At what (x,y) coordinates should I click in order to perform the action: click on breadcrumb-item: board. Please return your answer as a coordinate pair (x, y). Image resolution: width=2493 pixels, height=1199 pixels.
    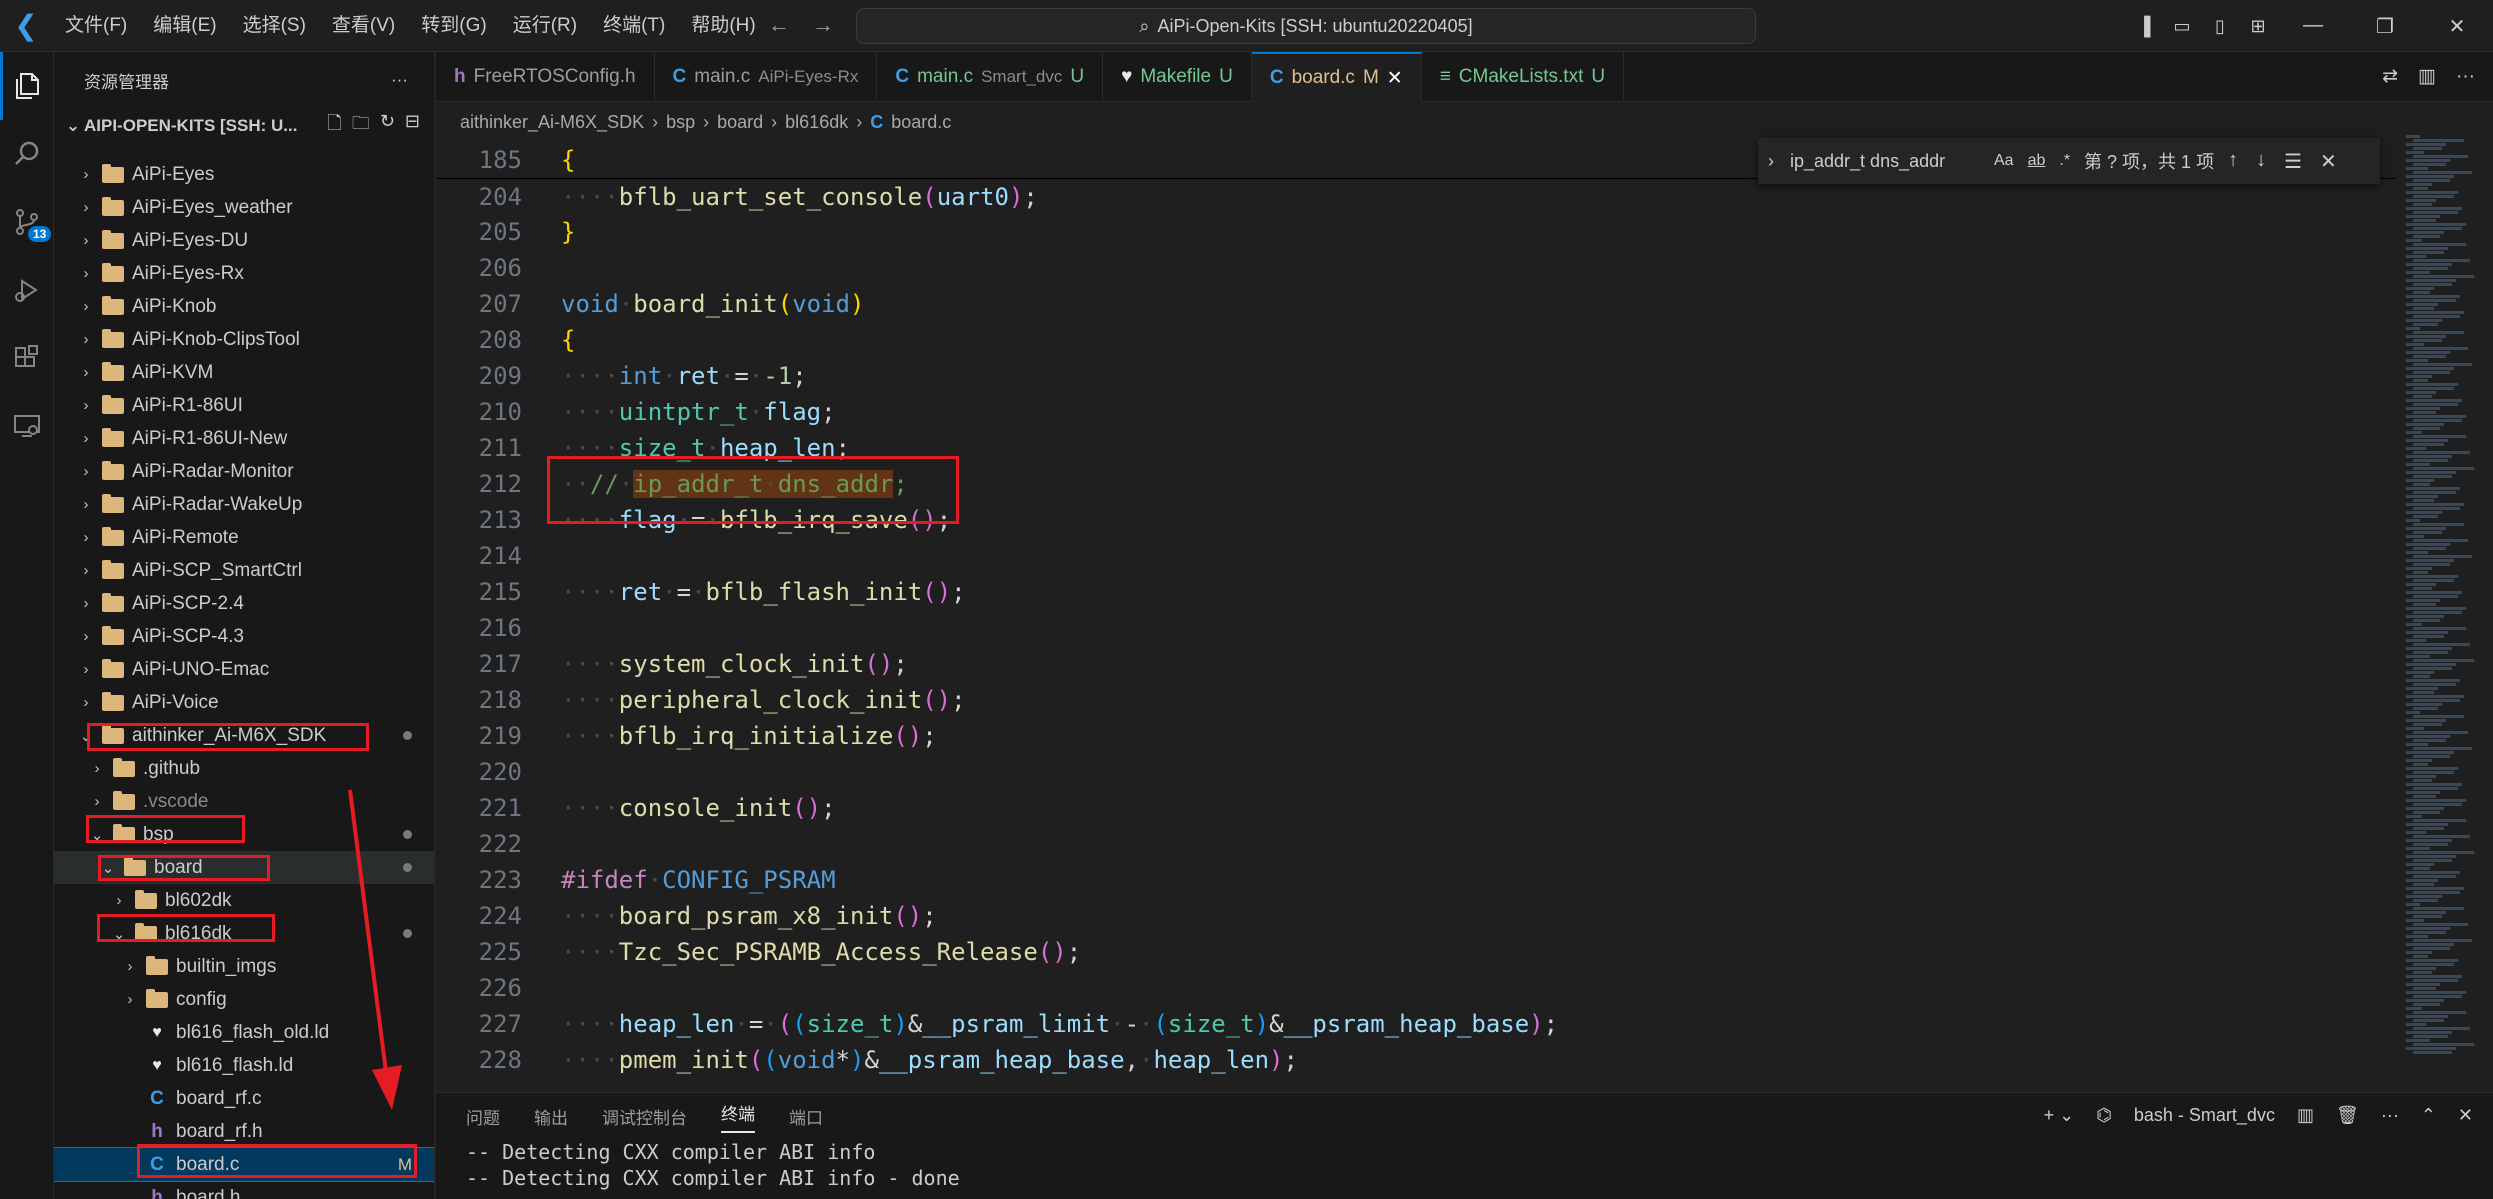
    Looking at the image, I should click on (740, 122).